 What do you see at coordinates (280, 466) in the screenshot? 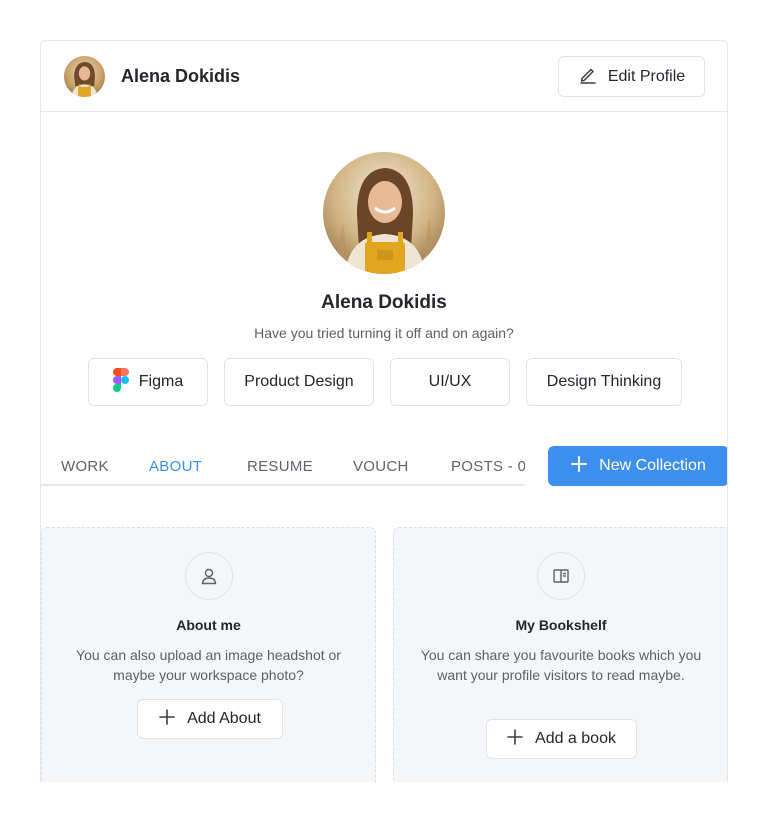
I see `tab-resume: RESUME` at bounding box center [280, 466].